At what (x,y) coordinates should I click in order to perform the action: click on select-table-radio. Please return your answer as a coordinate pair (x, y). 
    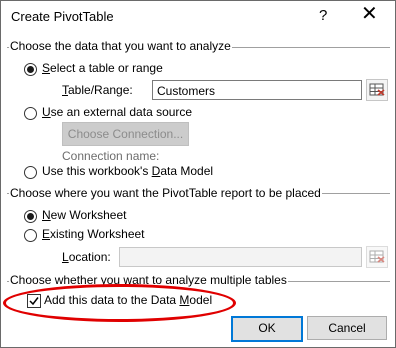
    Looking at the image, I should click on (30, 69).